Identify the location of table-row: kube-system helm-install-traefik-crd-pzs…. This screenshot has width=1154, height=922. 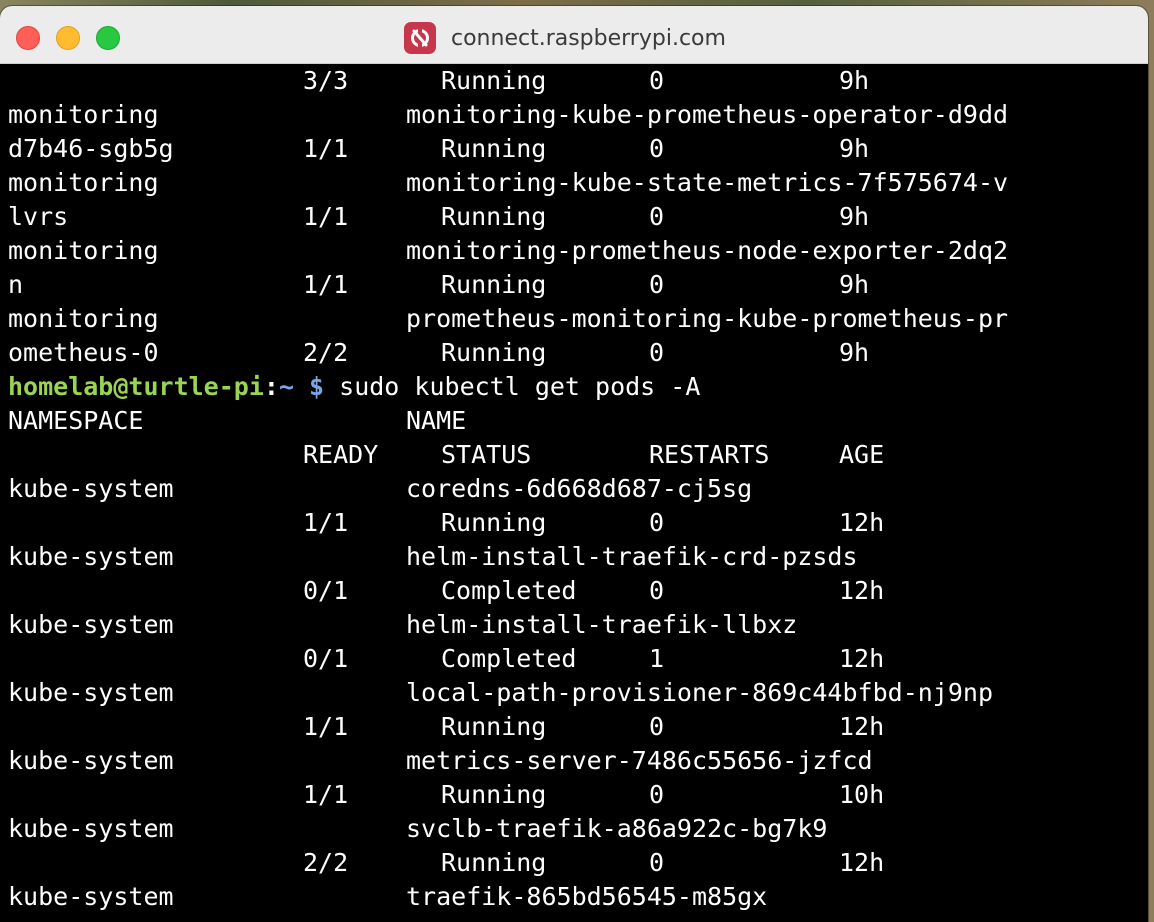
(578, 557).